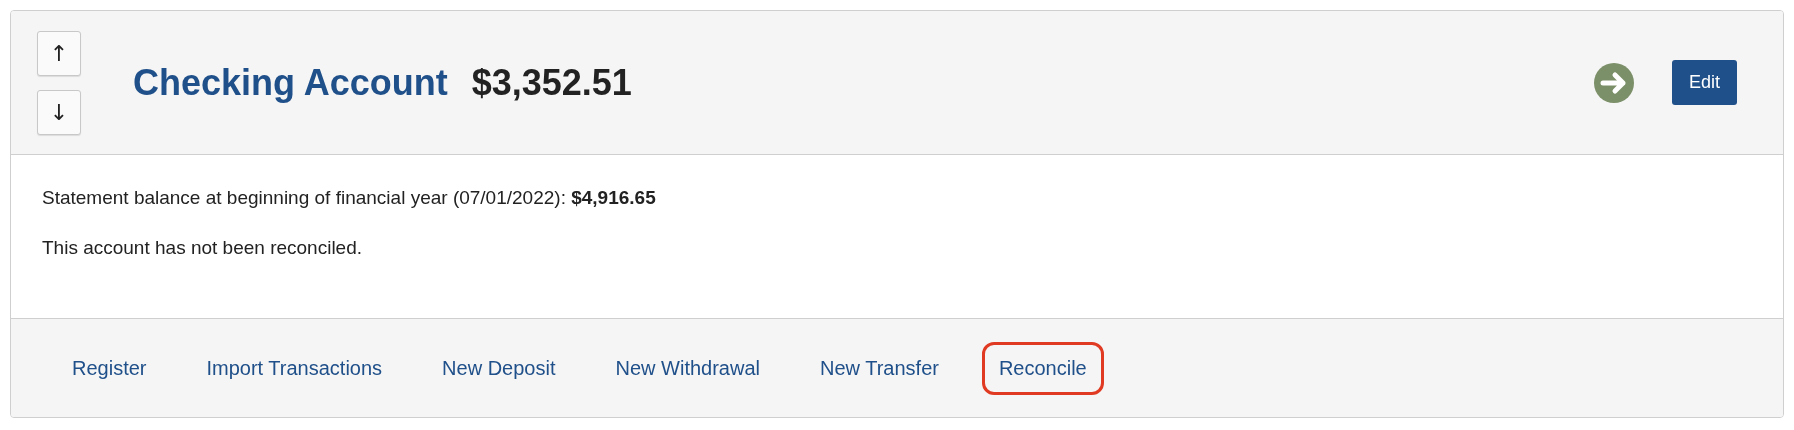  I want to click on action-link: Reconcile, so click(1042, 368).